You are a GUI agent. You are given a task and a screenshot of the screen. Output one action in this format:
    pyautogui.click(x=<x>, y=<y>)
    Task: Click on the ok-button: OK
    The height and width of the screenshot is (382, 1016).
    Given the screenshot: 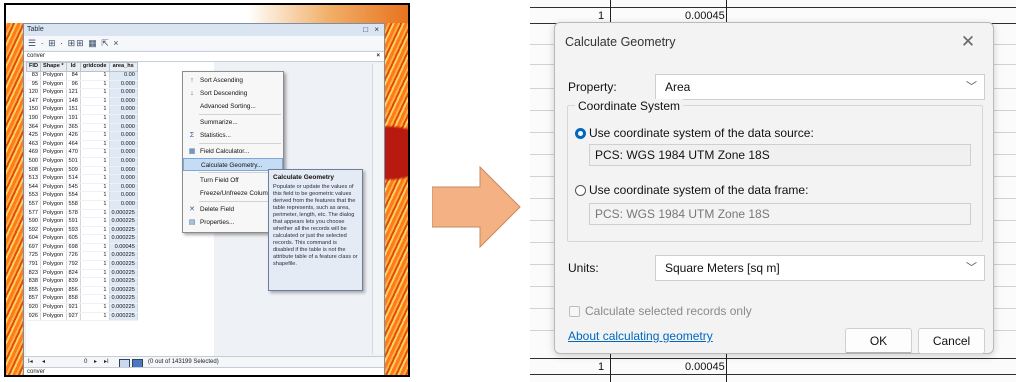 What is the action you would take?
    pyautogui.click(x=878, y=341)
    